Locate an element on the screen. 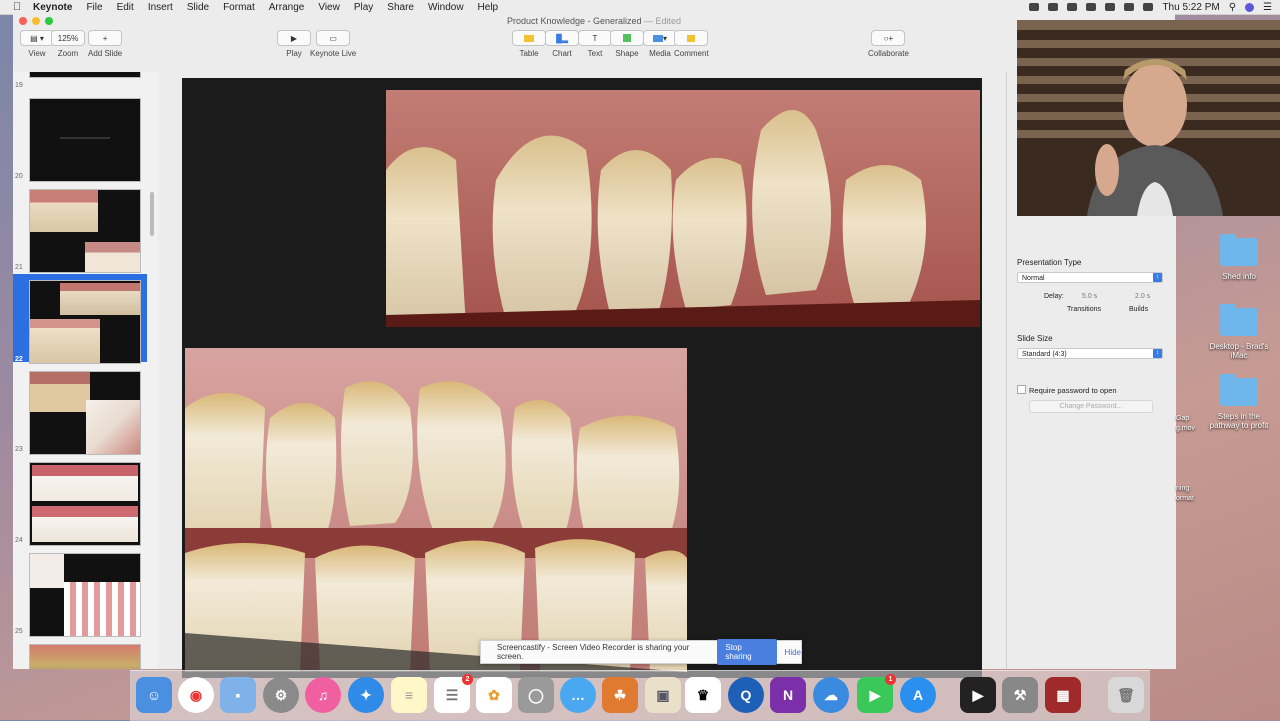 This screenshot has width=1280, height=721. utility-icon: ⚒ is located at coordinates (1020, 695).